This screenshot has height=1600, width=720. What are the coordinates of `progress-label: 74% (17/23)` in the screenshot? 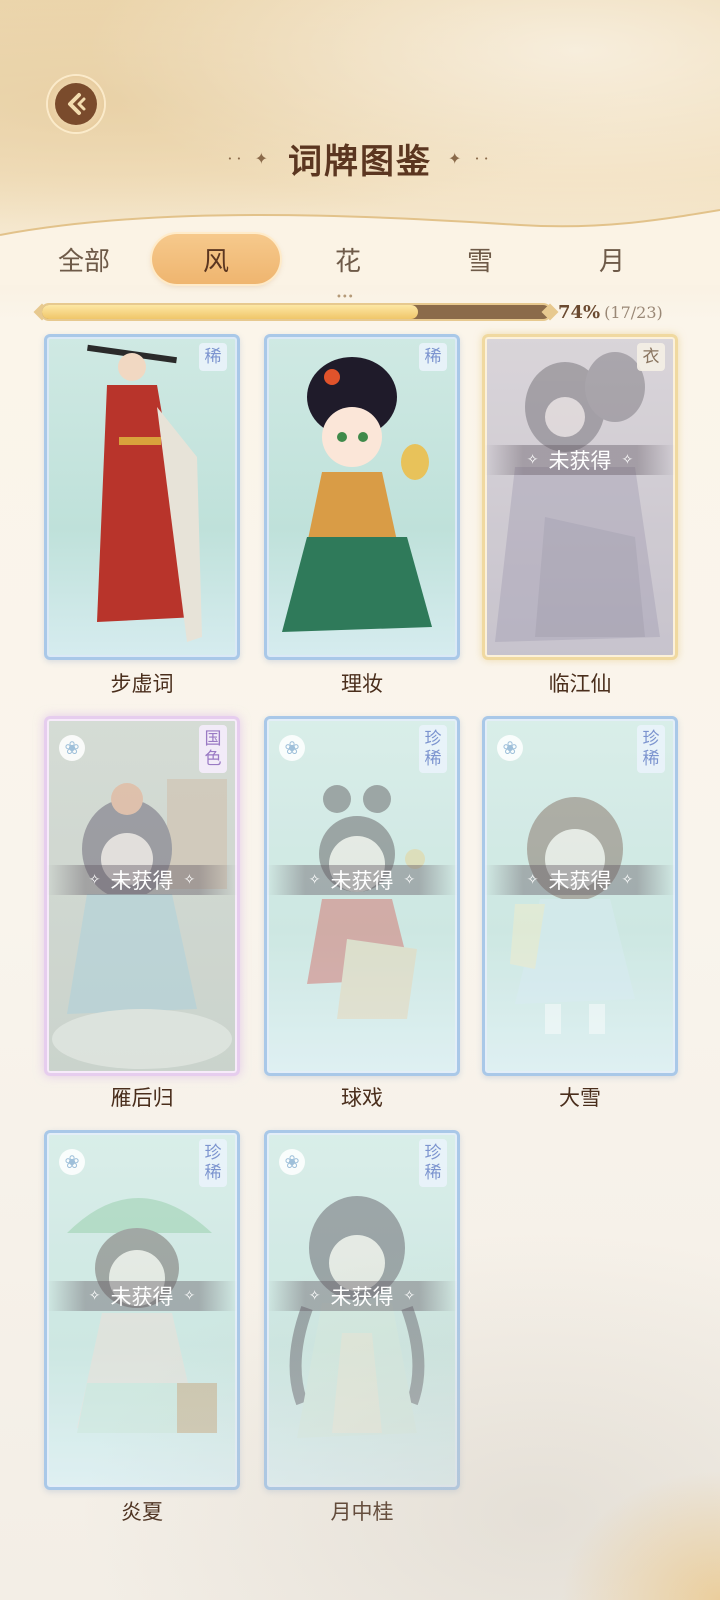 It's located at (610, 312).